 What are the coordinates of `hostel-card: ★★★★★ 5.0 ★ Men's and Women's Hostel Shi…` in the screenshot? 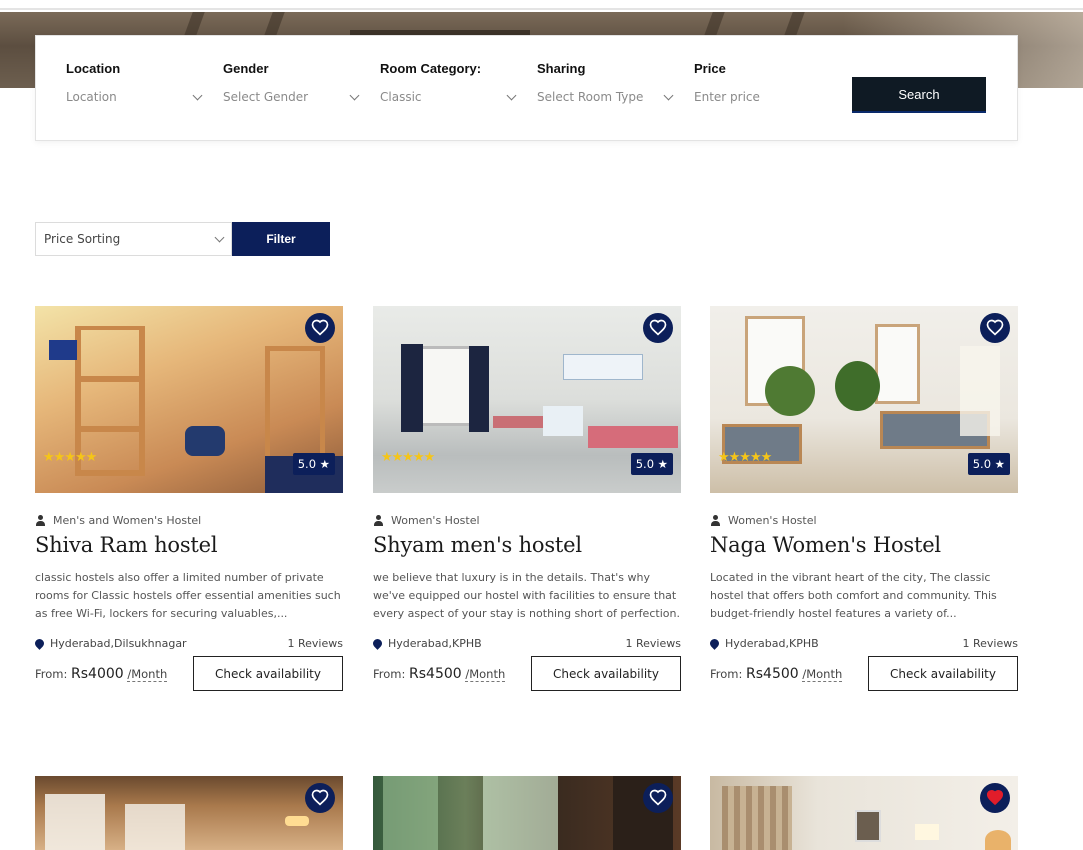 It's located at (188, 498).